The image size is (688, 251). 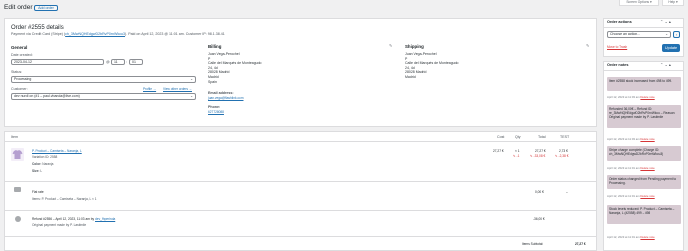 What do you see at coordinates (17, 72) in the screenshot?
I see `status-label: Status:` at bounding box center [17, 72].